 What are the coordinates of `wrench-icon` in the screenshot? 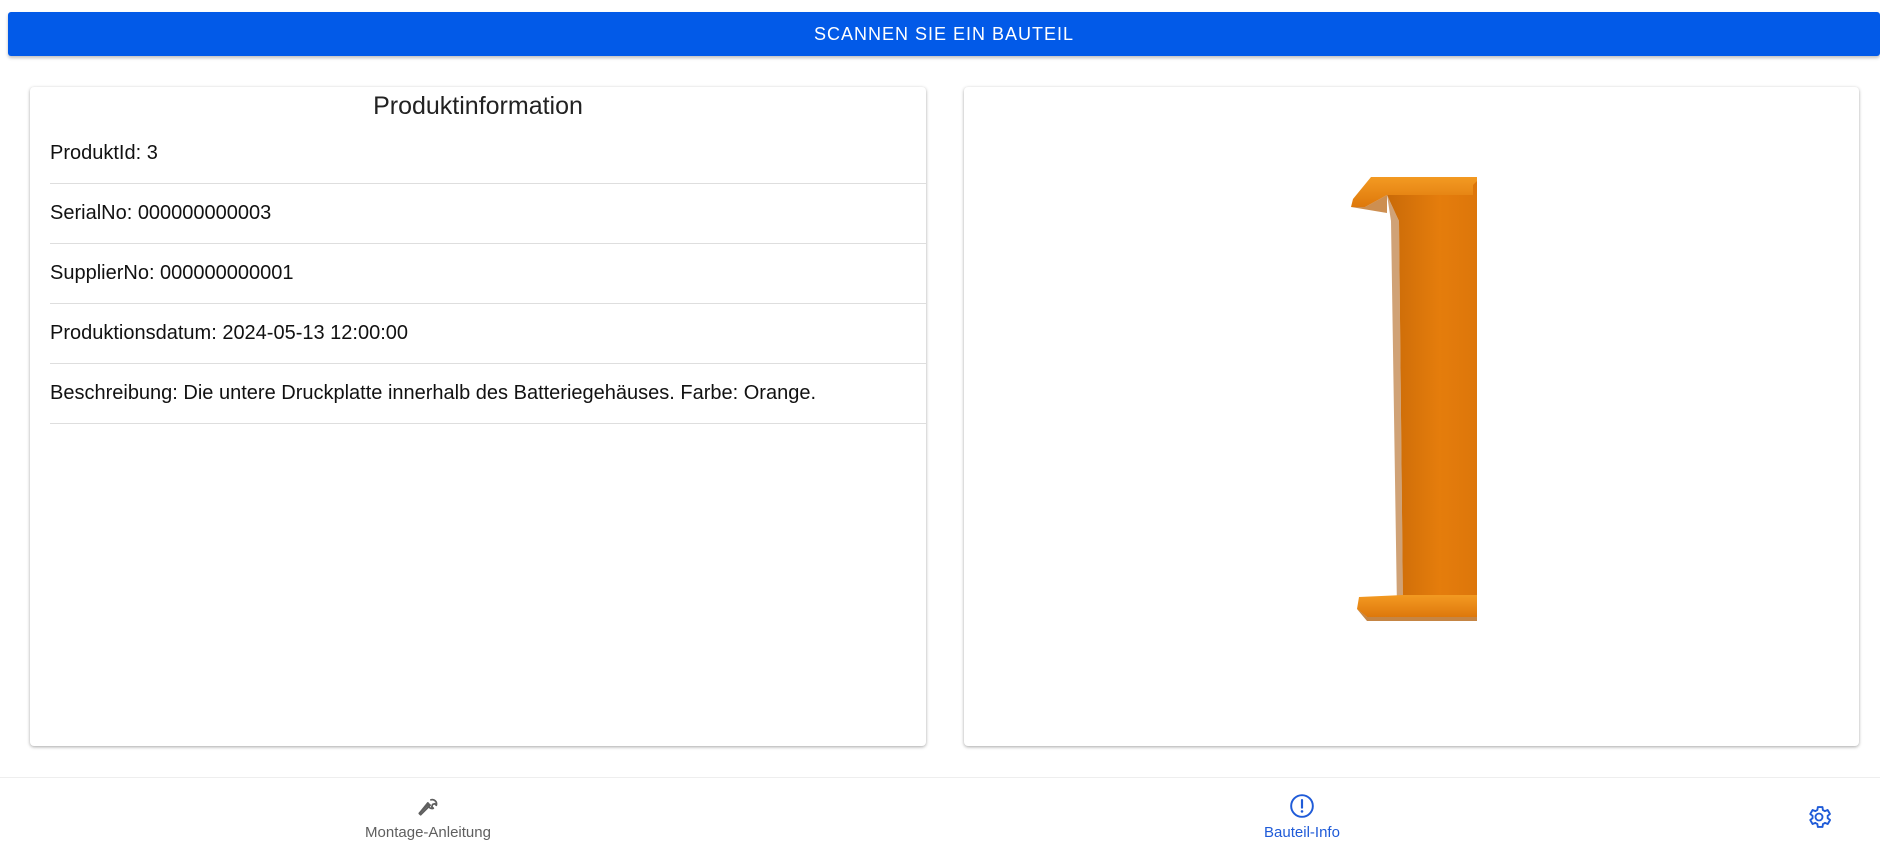 It's located at (428, 807).